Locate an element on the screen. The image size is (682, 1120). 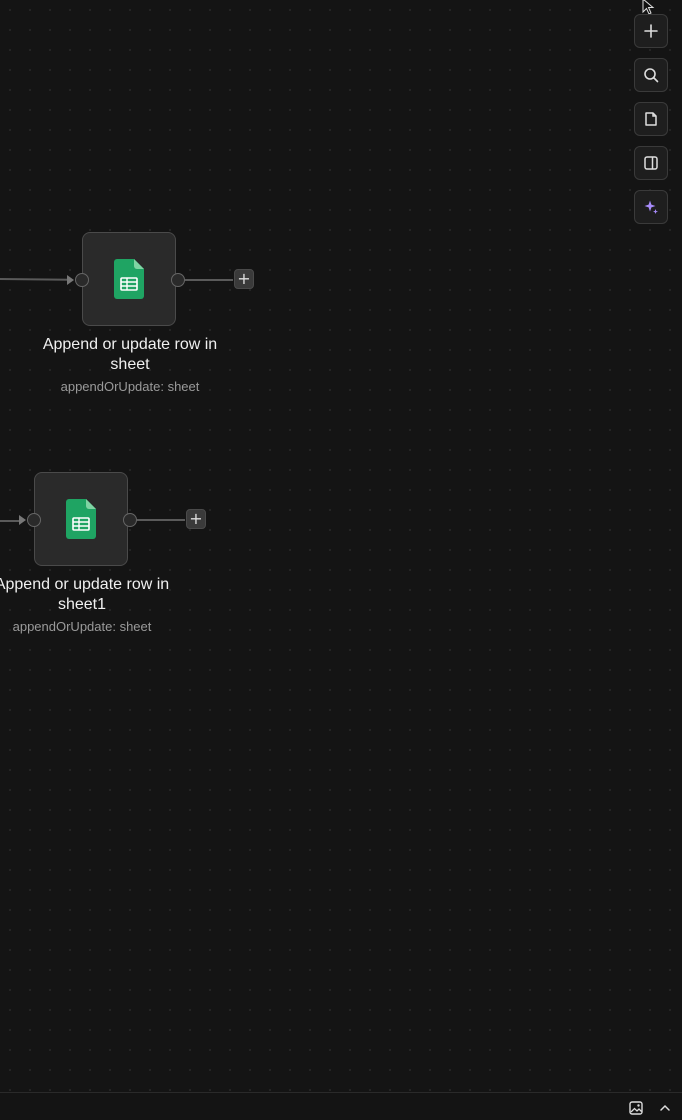
node-append-update-sheet is located at coordinates (129, 279).